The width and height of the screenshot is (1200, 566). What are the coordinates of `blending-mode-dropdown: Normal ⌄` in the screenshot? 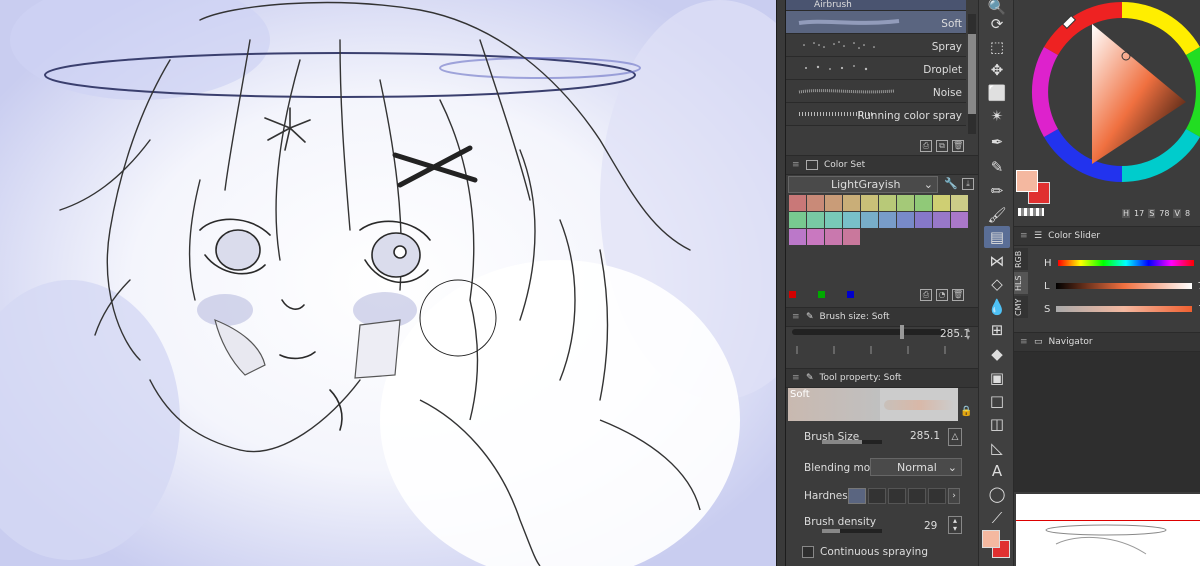 It's located at (916, 467).